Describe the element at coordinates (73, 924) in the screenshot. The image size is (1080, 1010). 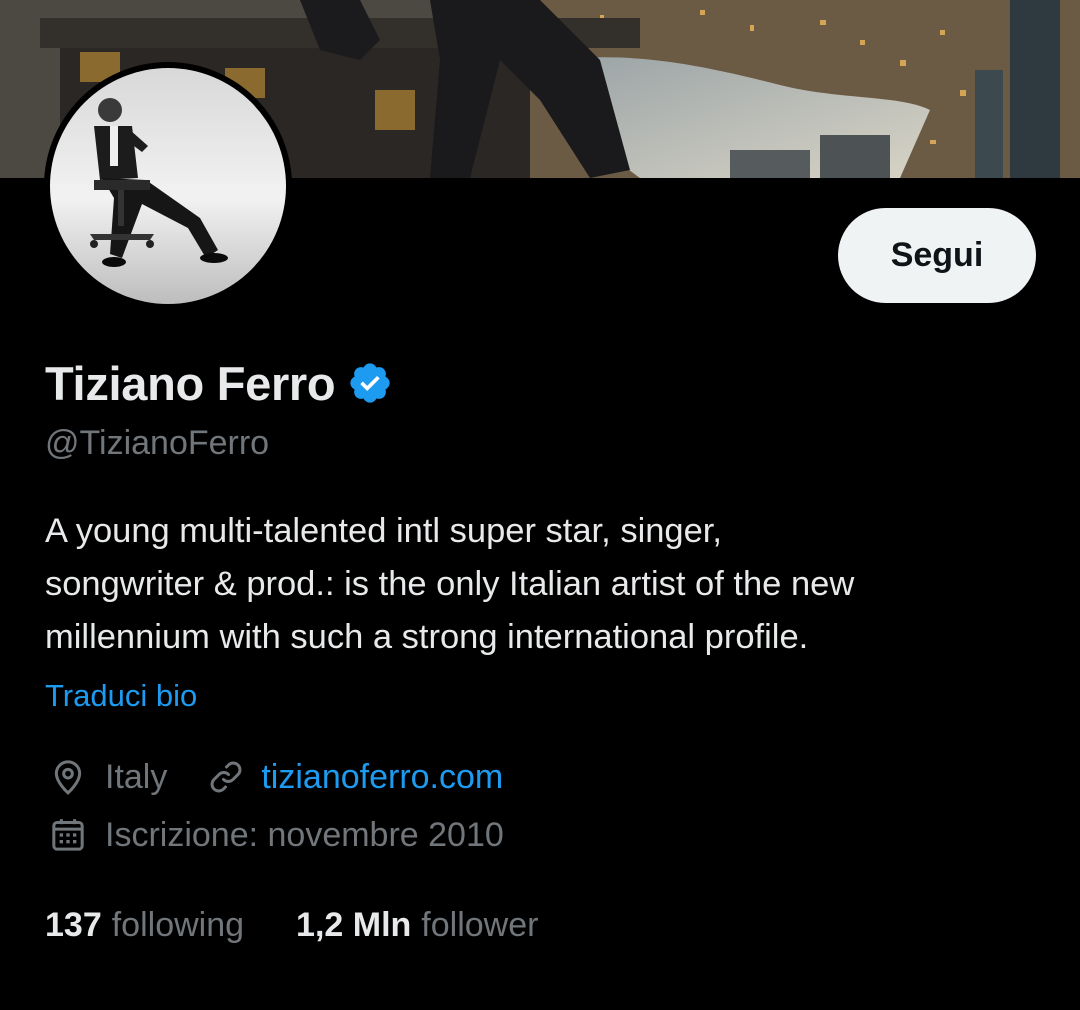
I see `following-count: 137` at that location.